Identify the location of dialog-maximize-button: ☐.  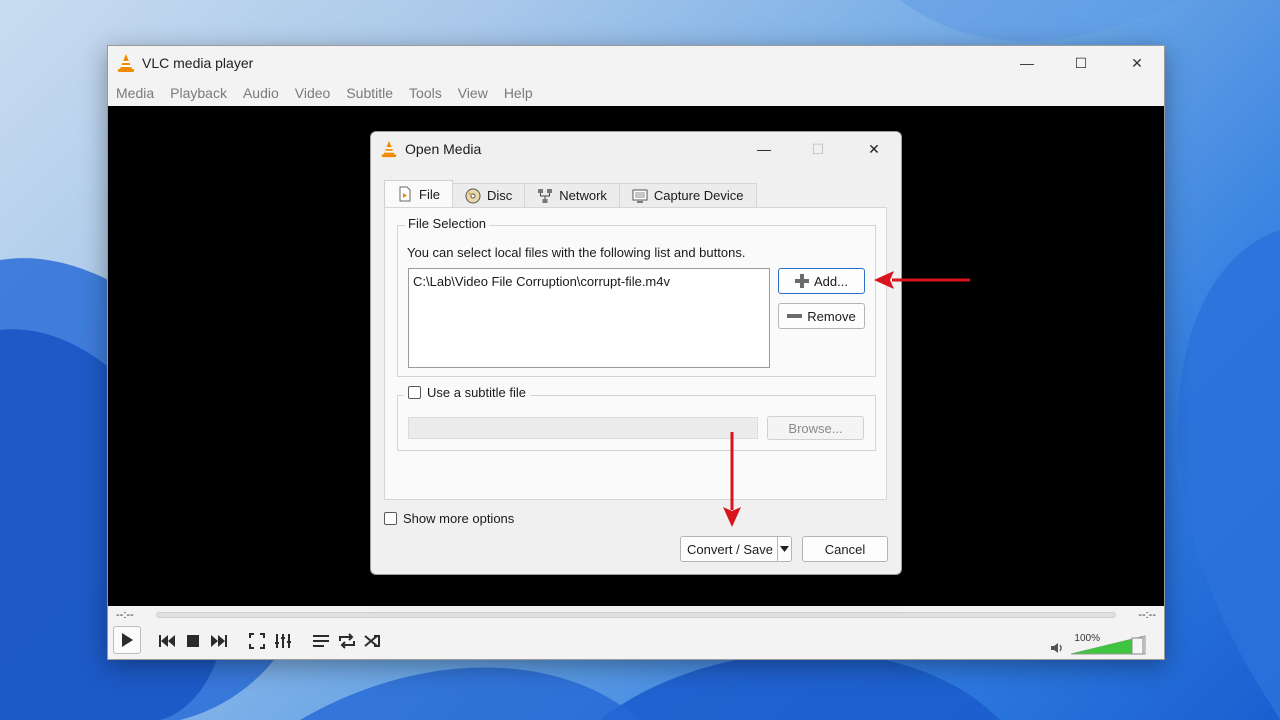
(818, 149).